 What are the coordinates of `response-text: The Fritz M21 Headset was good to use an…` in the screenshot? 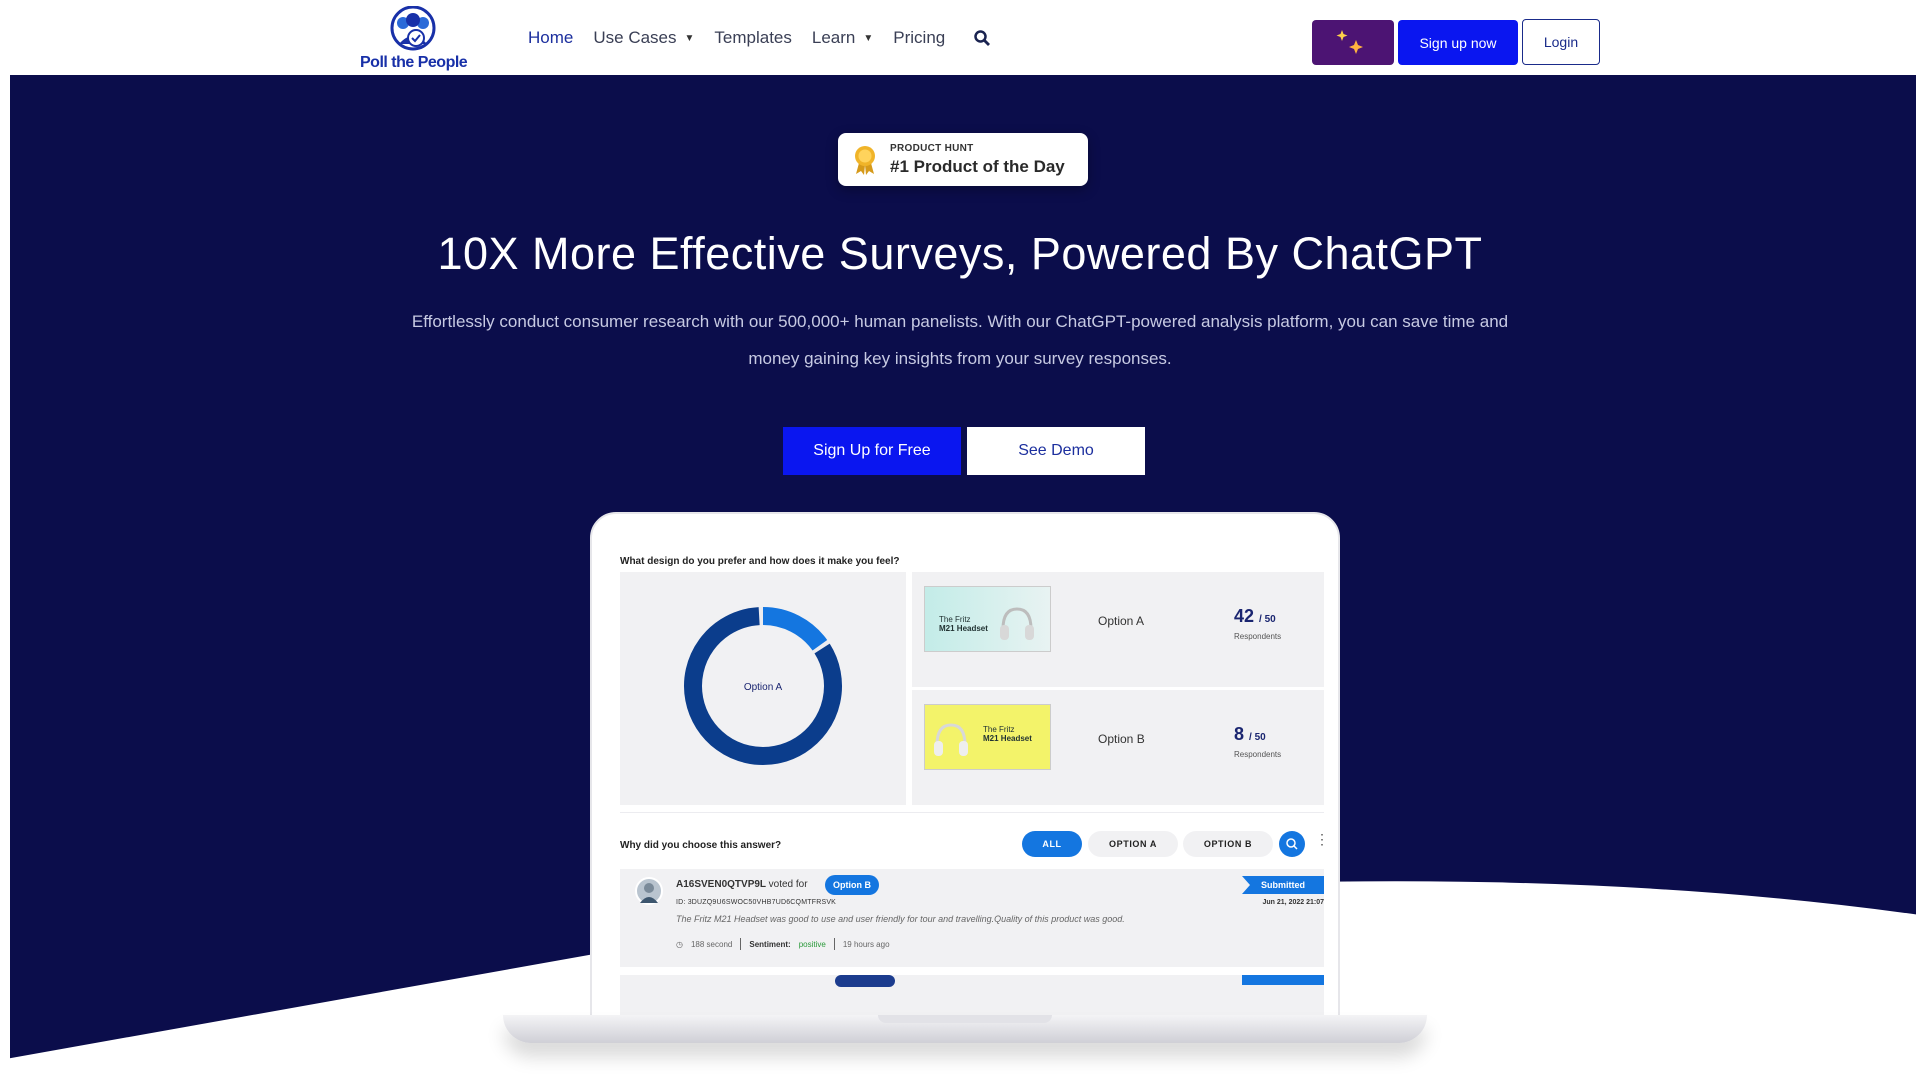 It's located at (900, 919).